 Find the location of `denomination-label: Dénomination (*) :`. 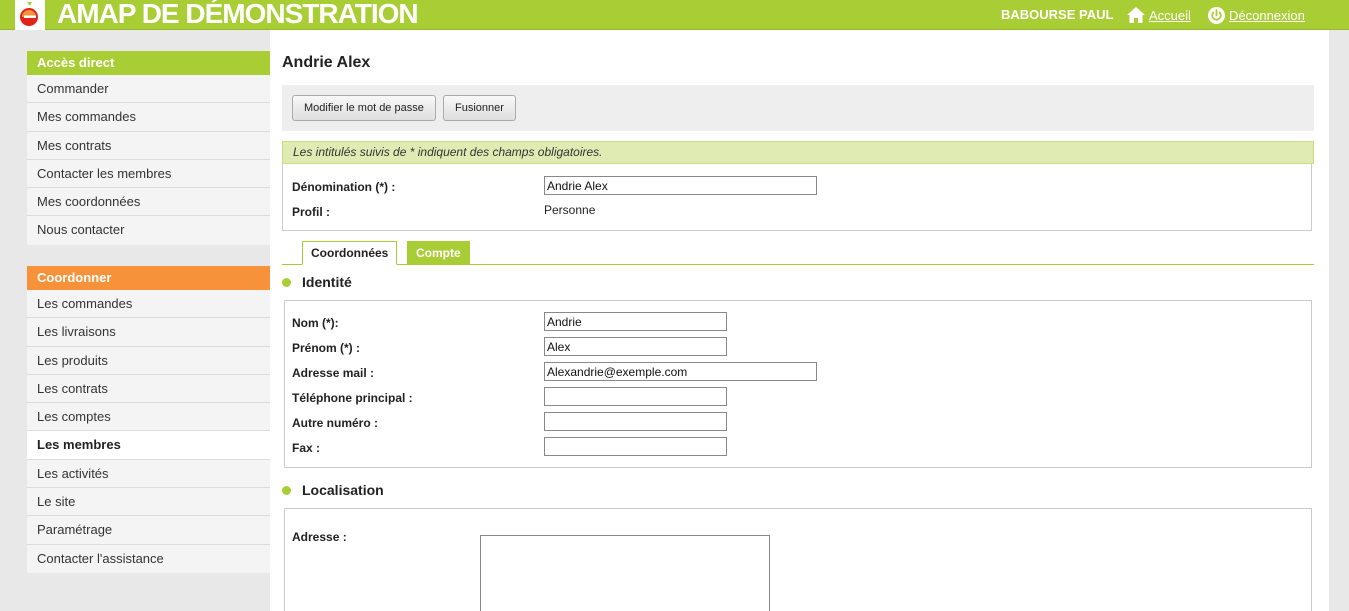

denomination-label: Dénomination (*) : is located at coordinates (344, 187).